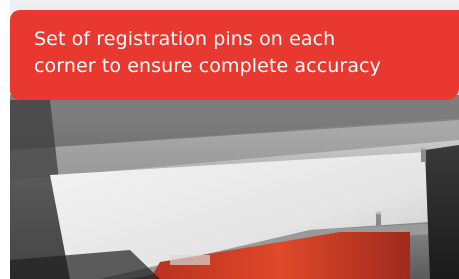 The height and width of the screenshot is (279, 459). Describe the element at coordinates (423, 154) in the screenshot. I see `registration-pin-marker` at that location.